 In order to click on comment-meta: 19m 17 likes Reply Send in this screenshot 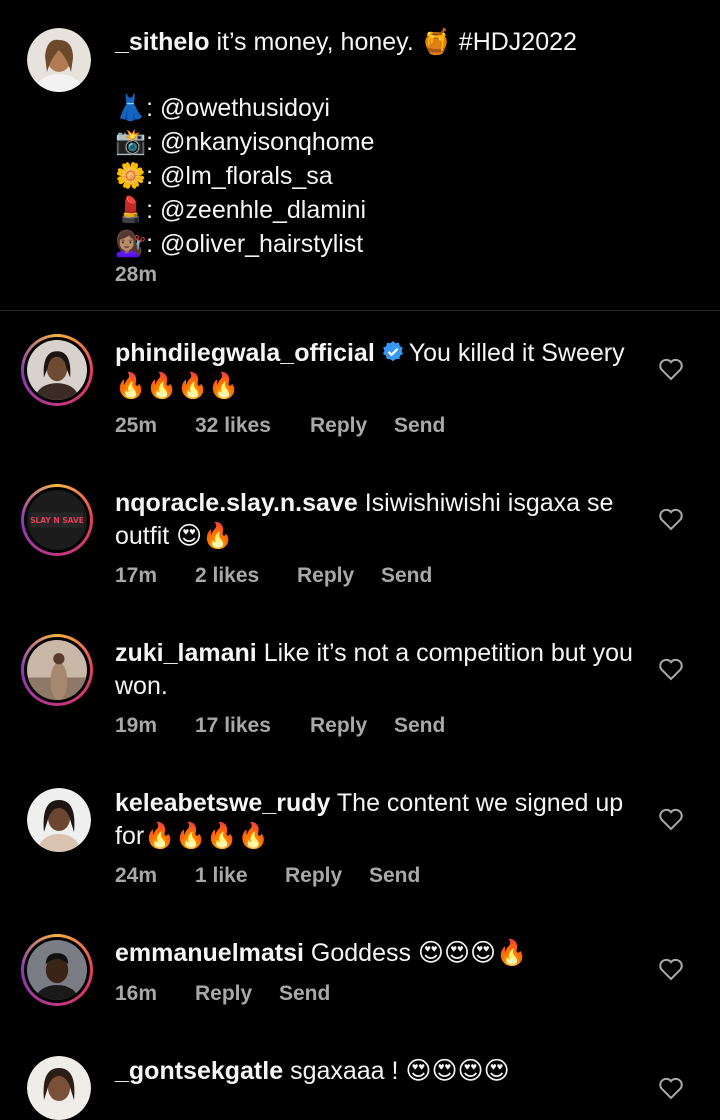, I will do `click(280, 726)`.